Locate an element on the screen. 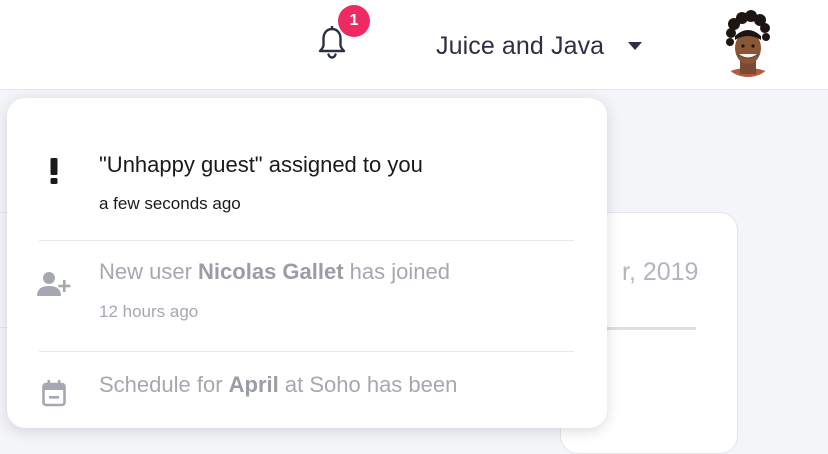  user-plus-icon is located at coordinates (54, 284).